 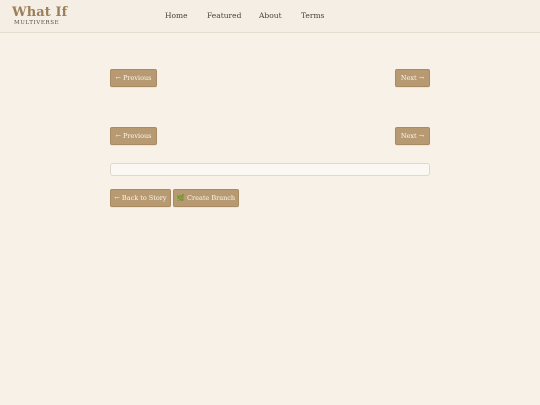 What do you see at coordinates (133, 136) in the screenshot?
I see `previous-button-bottom: ← Previous` at bounding box center [133, 136].